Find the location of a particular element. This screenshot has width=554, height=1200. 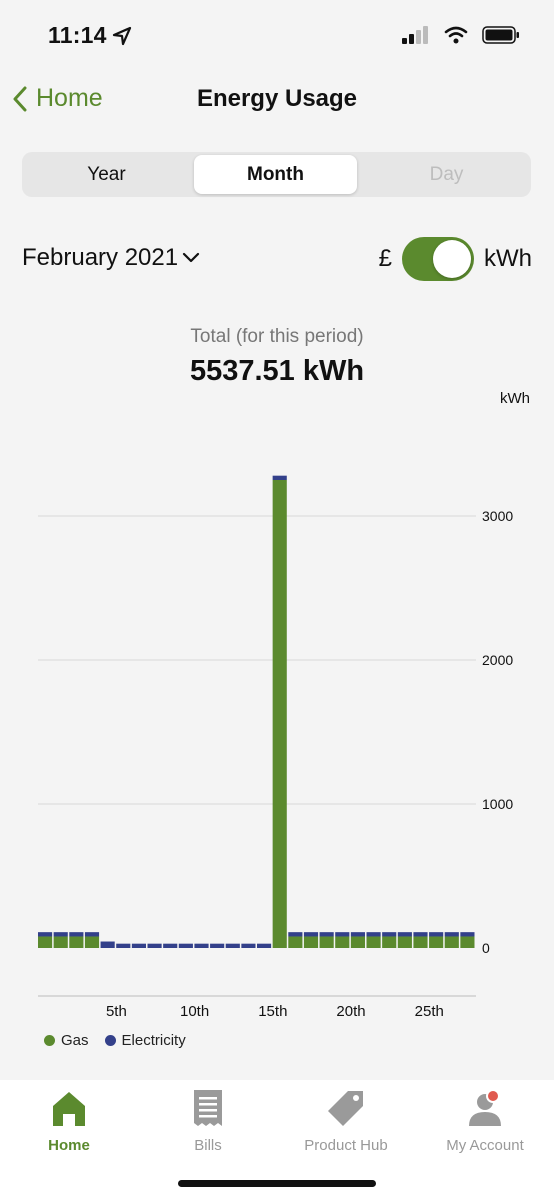

tab-my-account: My Account is located at coordinates (485, 1121).